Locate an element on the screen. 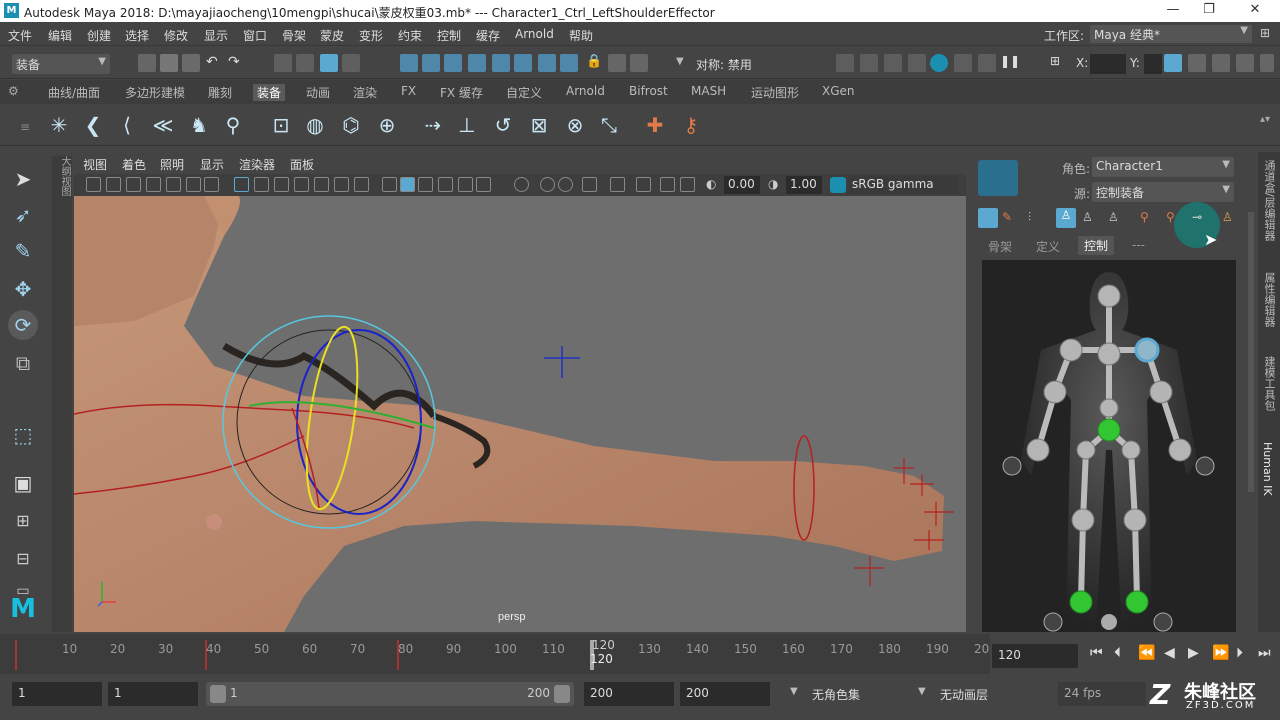  image-plane-icon is located at coordinates (153, 184).